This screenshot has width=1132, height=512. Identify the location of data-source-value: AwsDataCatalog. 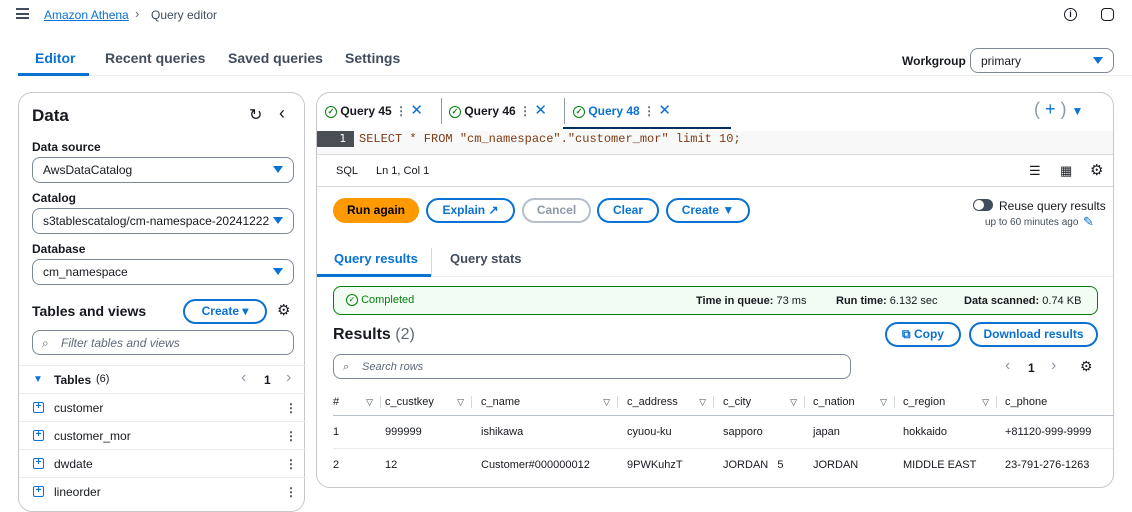
(88, 170).